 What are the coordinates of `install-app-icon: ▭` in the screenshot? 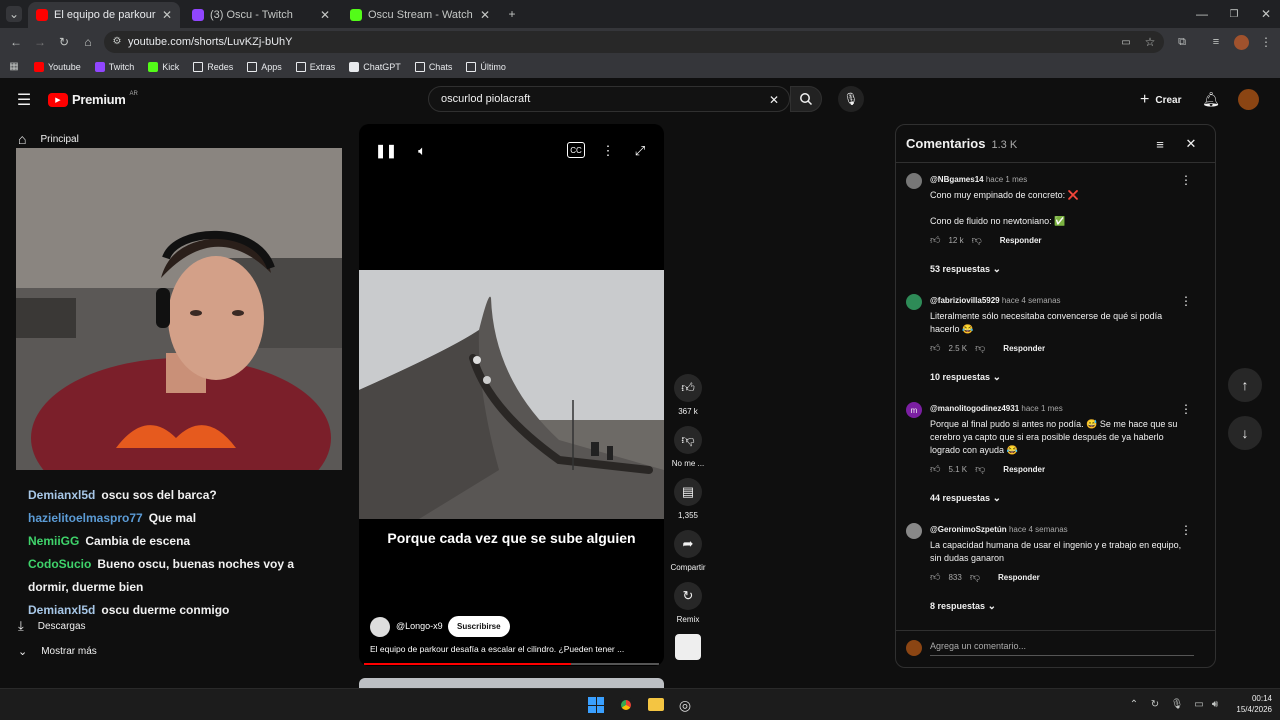 It's located at (1126, 42).